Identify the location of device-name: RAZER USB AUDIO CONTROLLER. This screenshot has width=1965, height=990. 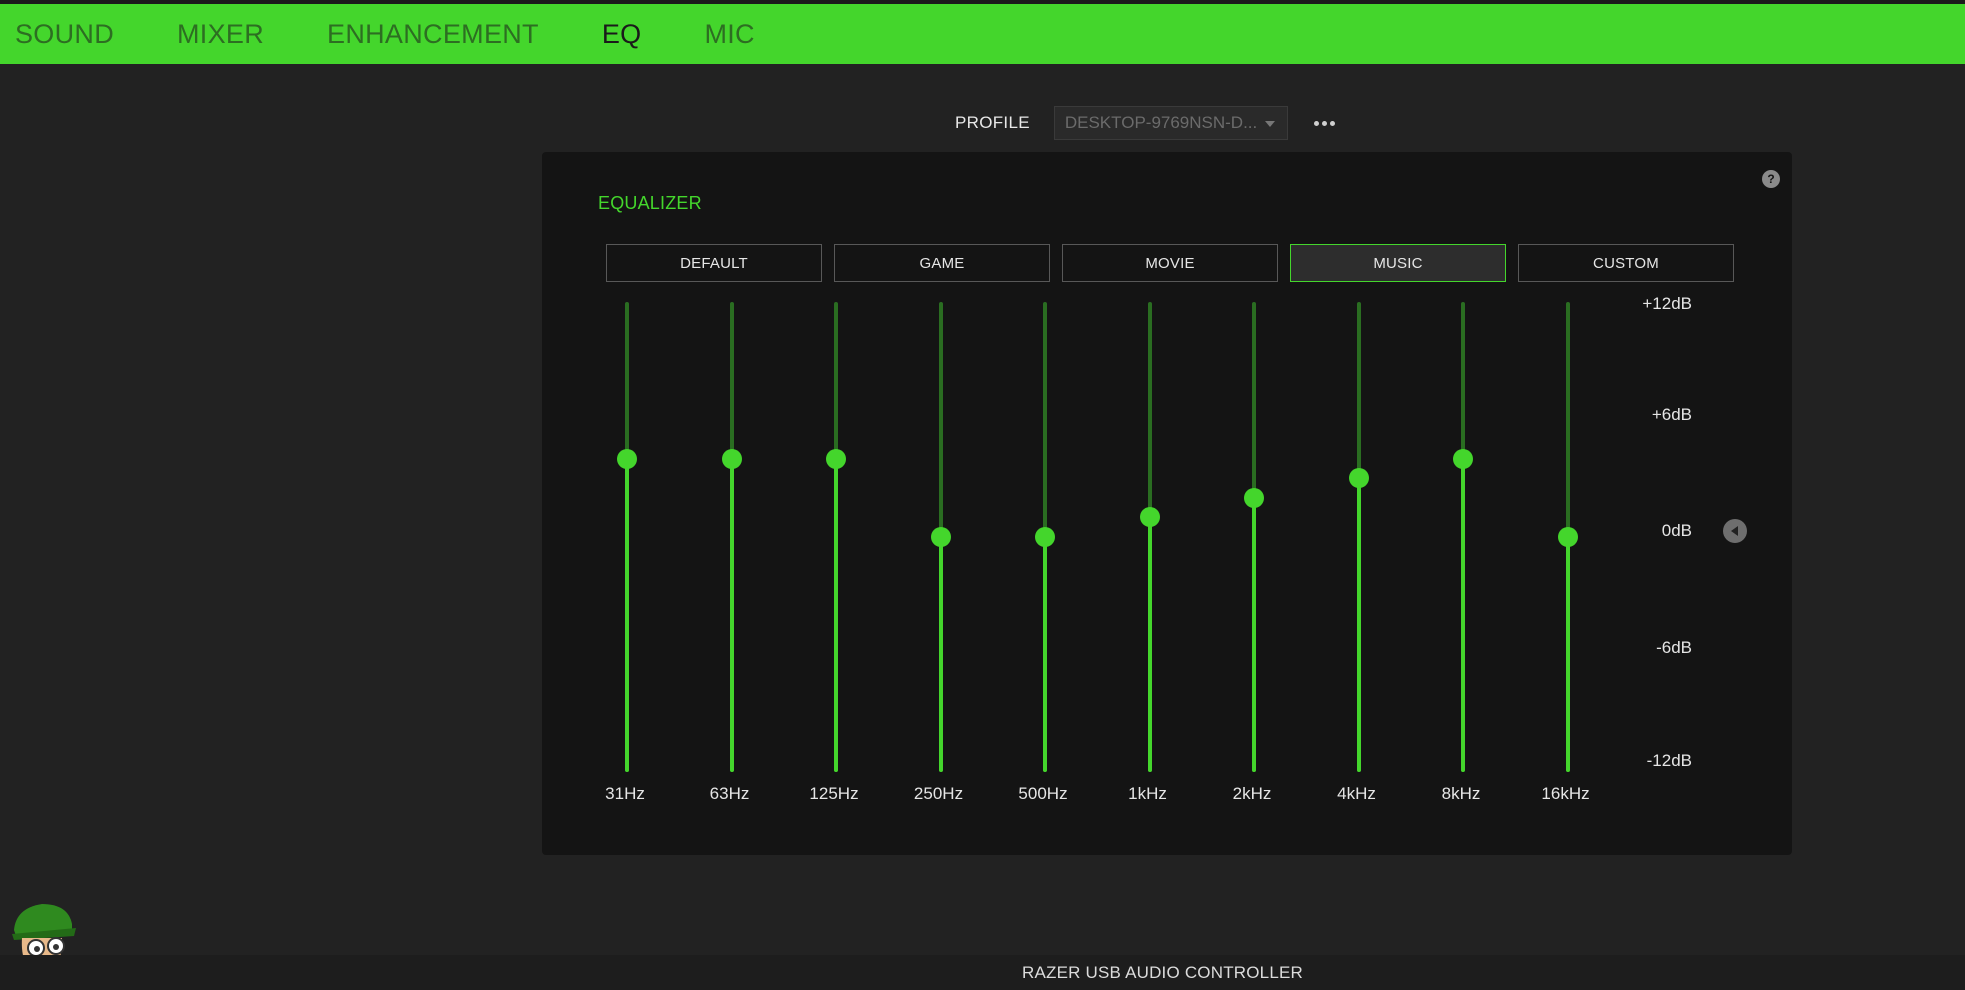
(1162, 972).